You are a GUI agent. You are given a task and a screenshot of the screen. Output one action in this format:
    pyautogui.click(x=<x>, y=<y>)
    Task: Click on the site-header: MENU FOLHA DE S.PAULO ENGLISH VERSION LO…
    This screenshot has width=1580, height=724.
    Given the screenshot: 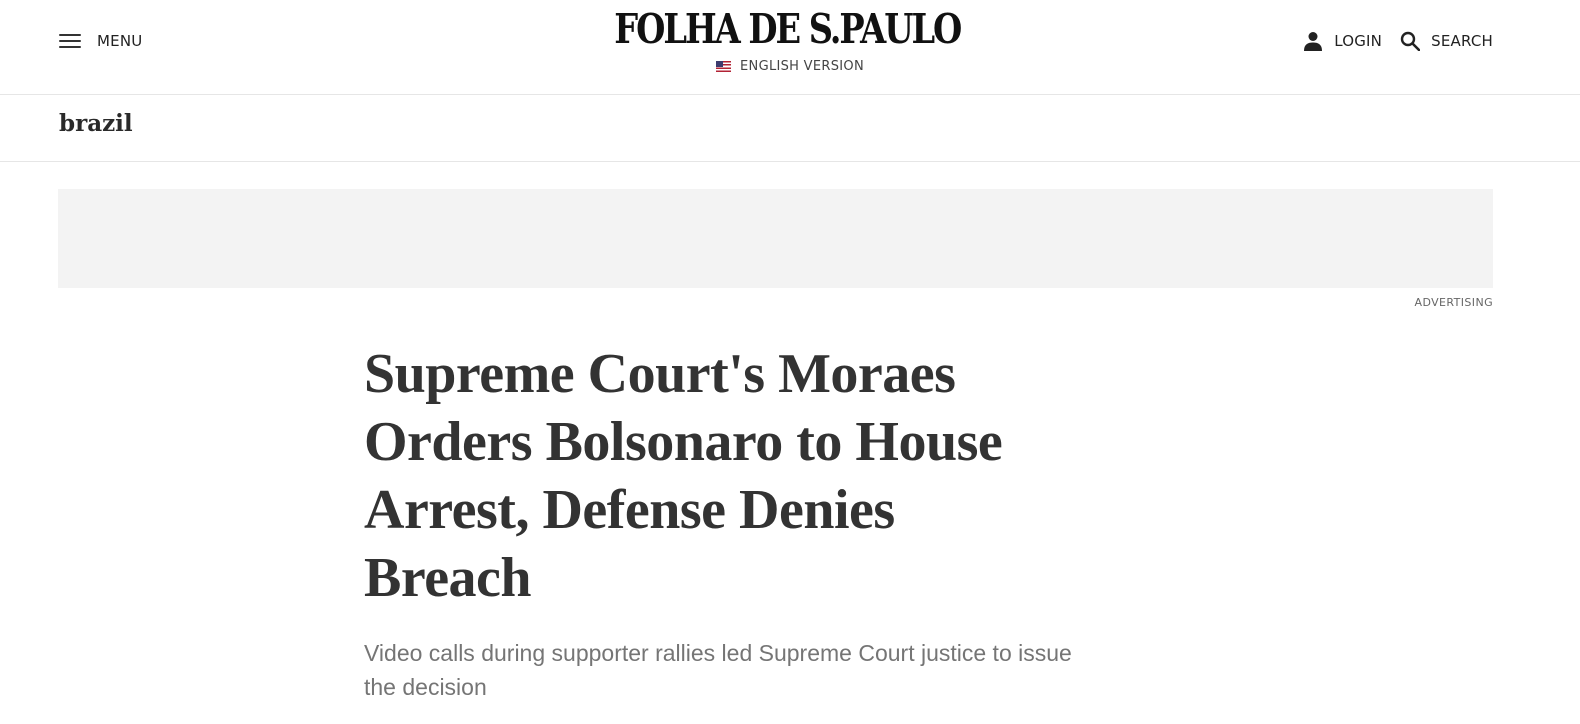 What is the action you would take?
    pyautogui.click(x=790, y=47)
    